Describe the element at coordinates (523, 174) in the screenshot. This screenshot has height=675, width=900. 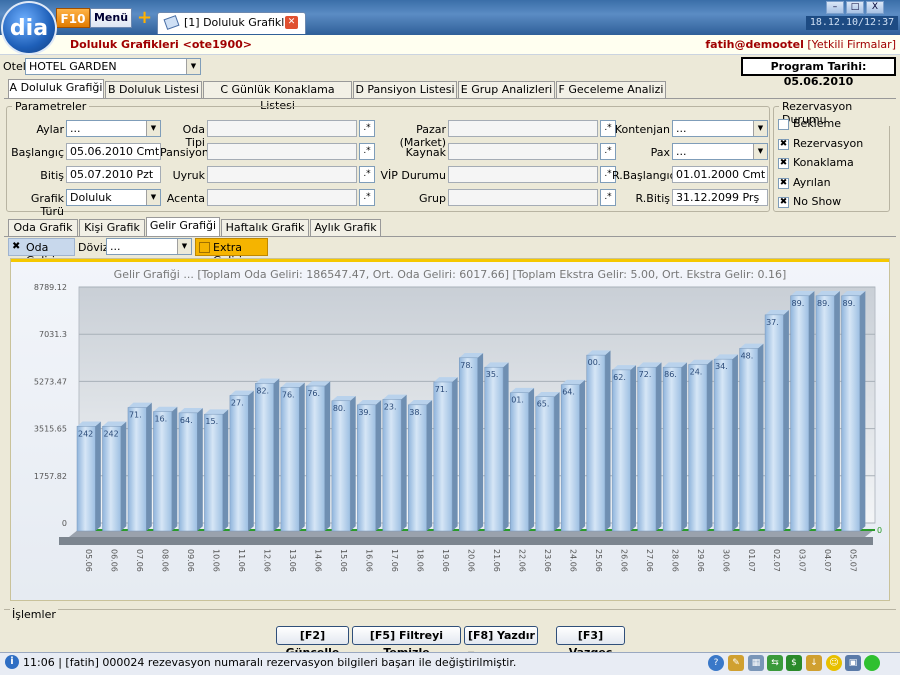
I see `vip-input` at that location.